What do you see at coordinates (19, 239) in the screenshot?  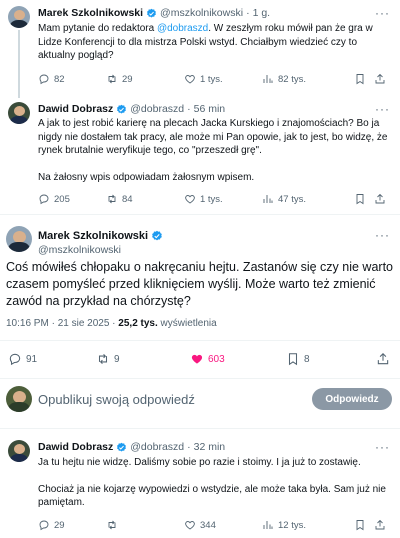 I see `avatar-marek-main` at bounding box center [19, 239].